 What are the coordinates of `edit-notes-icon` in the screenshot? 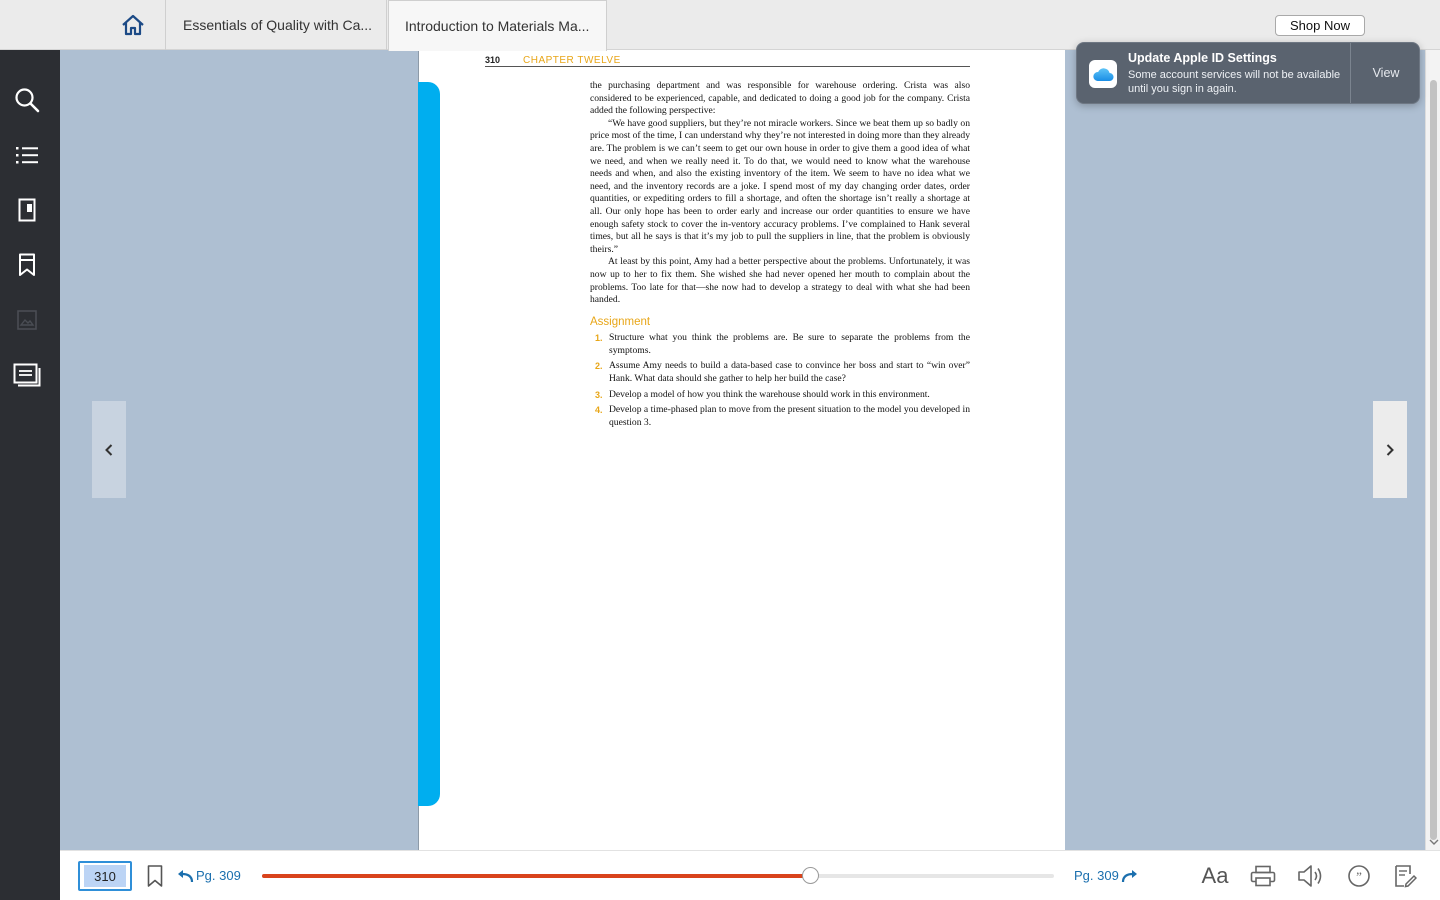 It's located at (1406, 876).